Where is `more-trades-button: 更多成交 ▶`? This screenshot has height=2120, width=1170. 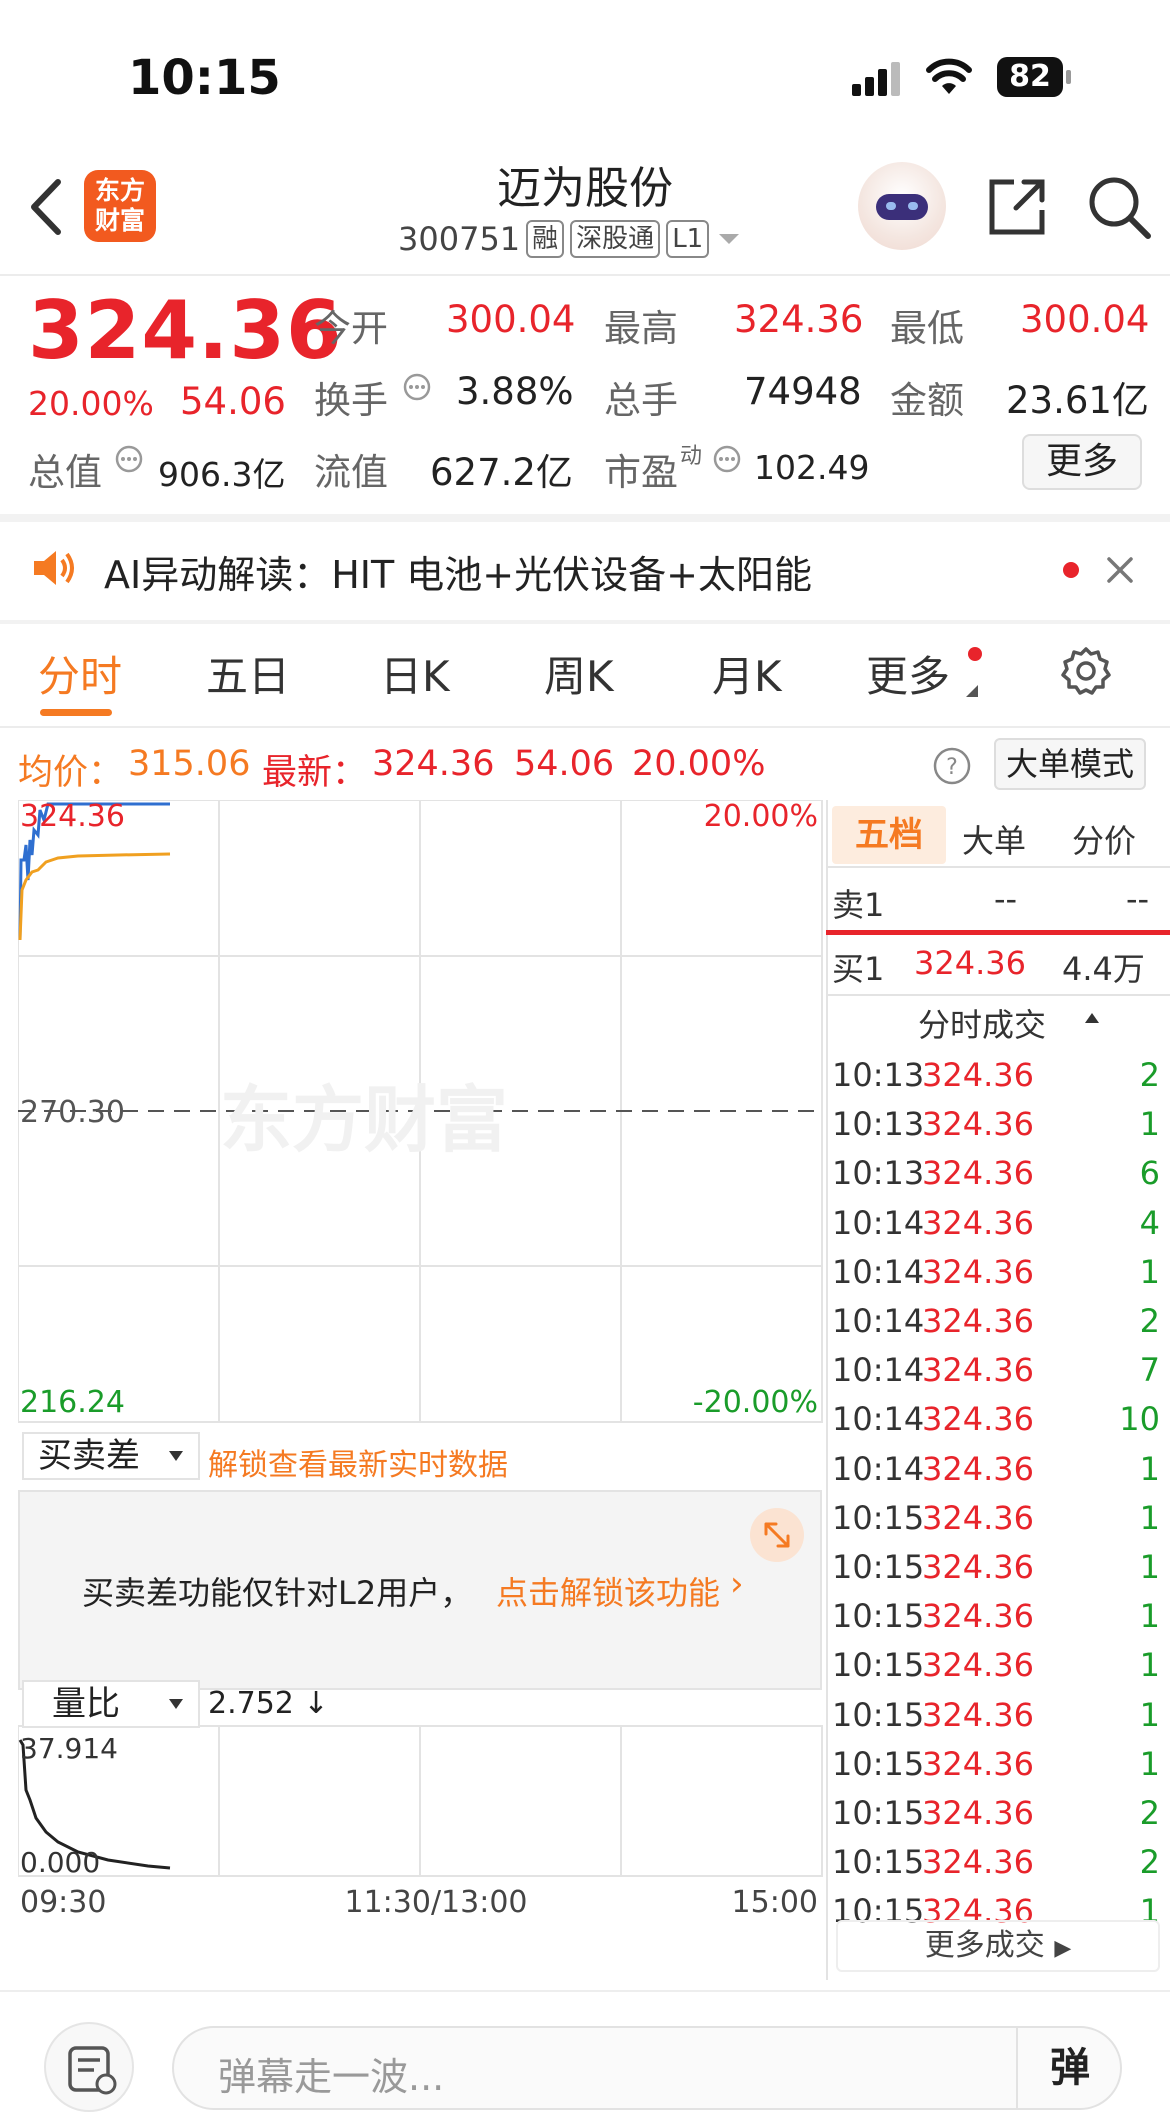
more-trades-button: 更多成交 ▶ is located at coordinates (998, 1946).